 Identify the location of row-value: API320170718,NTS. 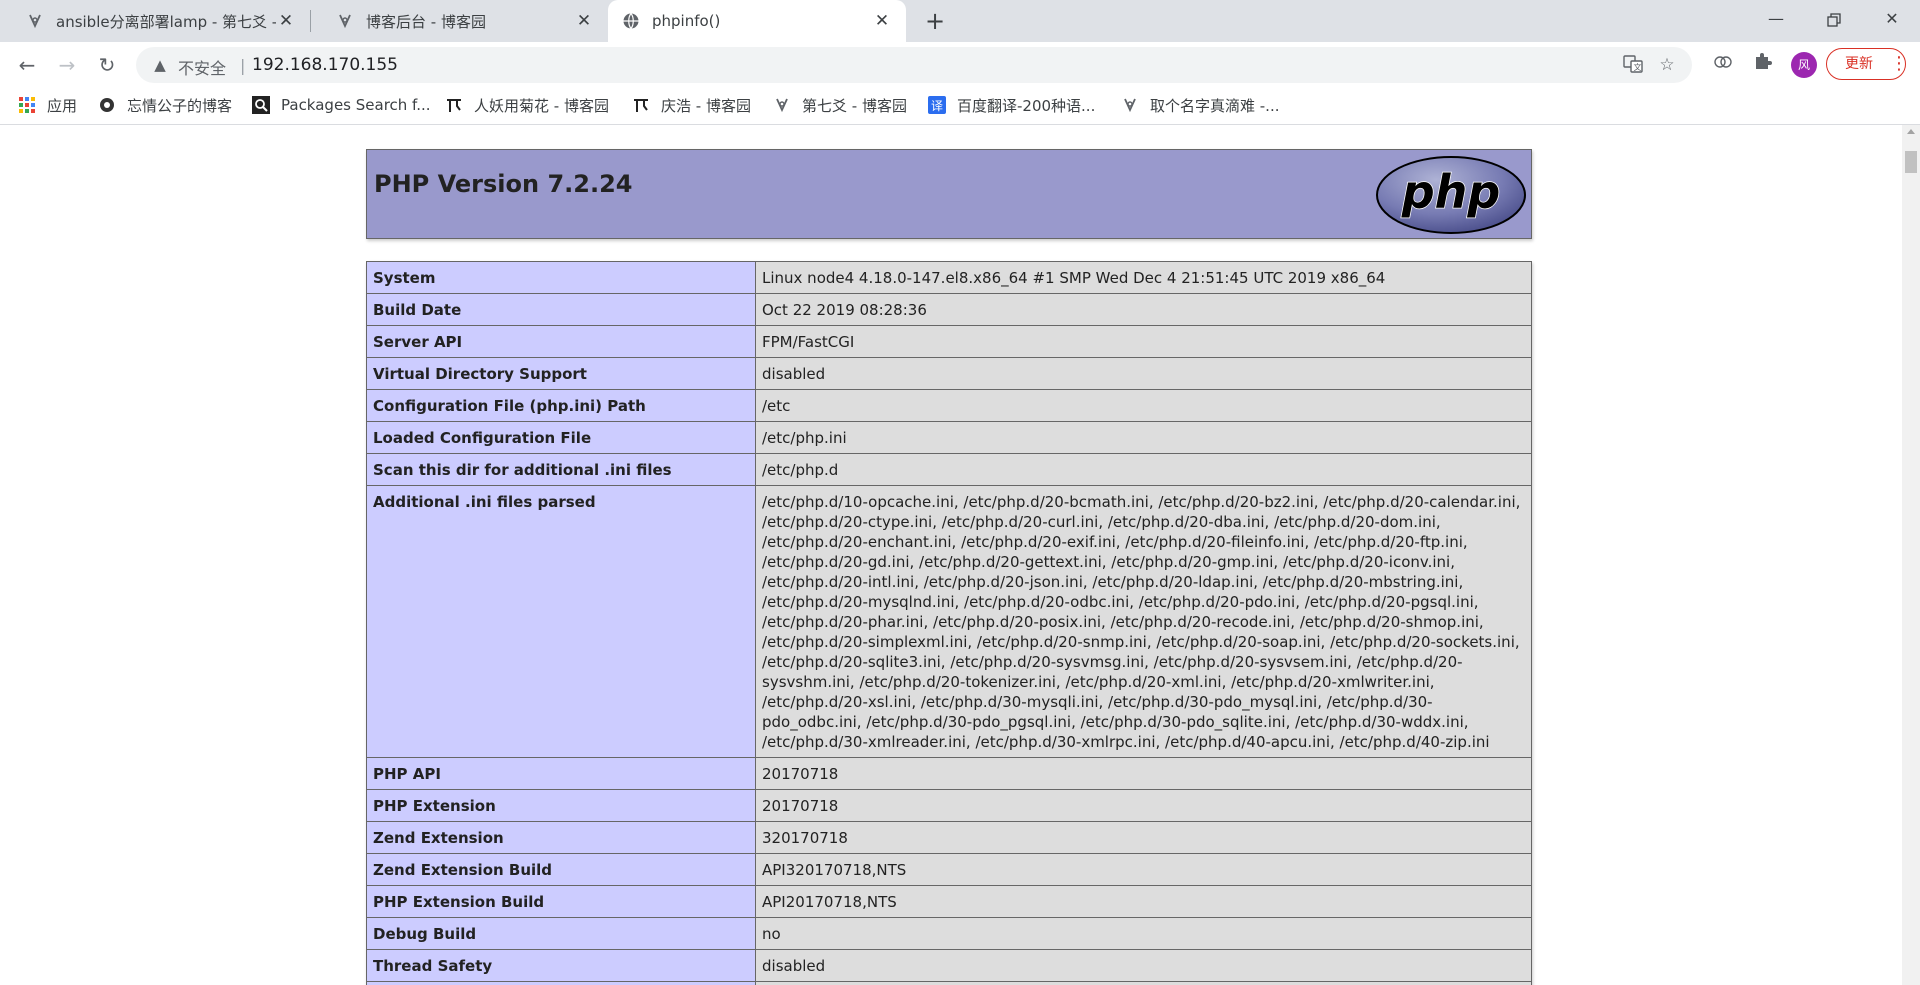
(1143, 869).